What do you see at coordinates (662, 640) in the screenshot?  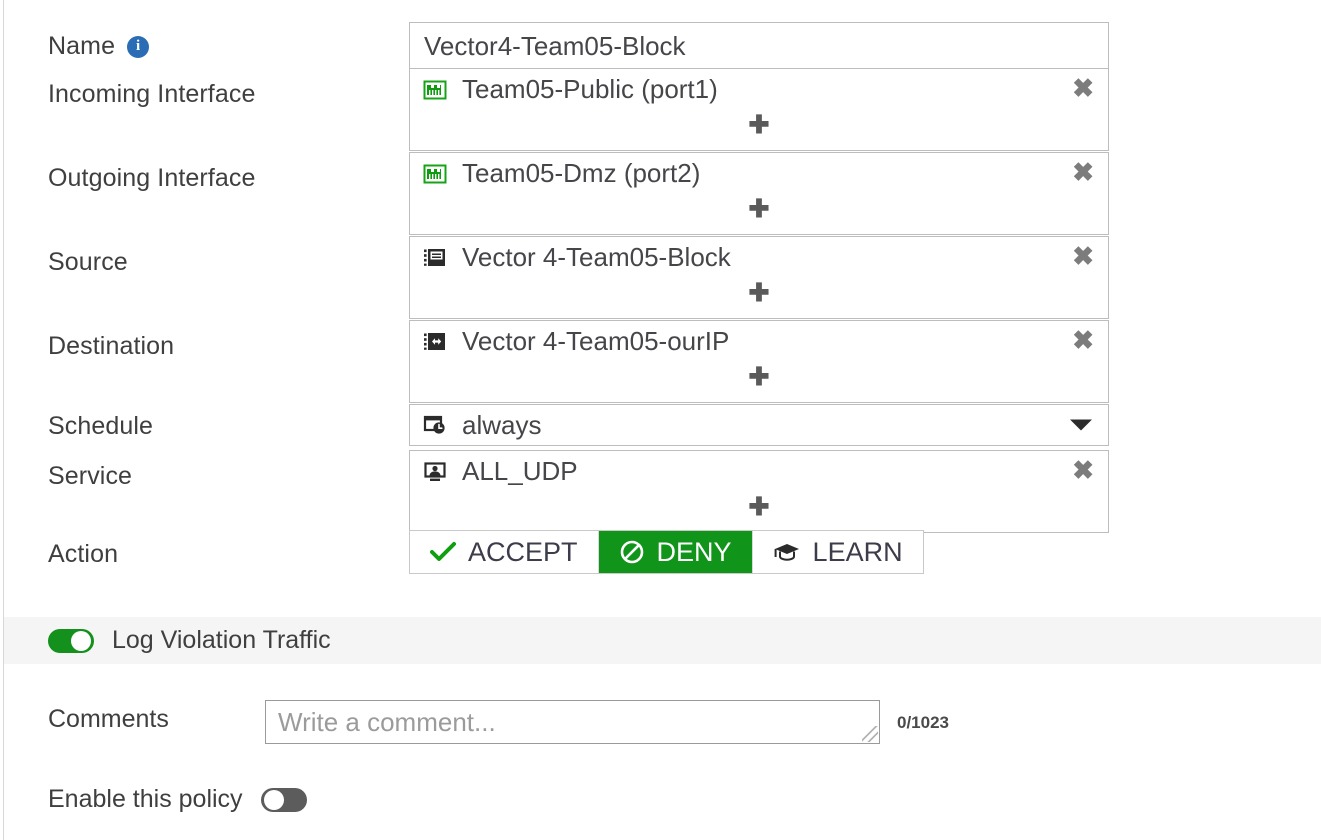 I see `log-violation-traffic-row: Log Violation Traffic` at bounding box center [662, 640].